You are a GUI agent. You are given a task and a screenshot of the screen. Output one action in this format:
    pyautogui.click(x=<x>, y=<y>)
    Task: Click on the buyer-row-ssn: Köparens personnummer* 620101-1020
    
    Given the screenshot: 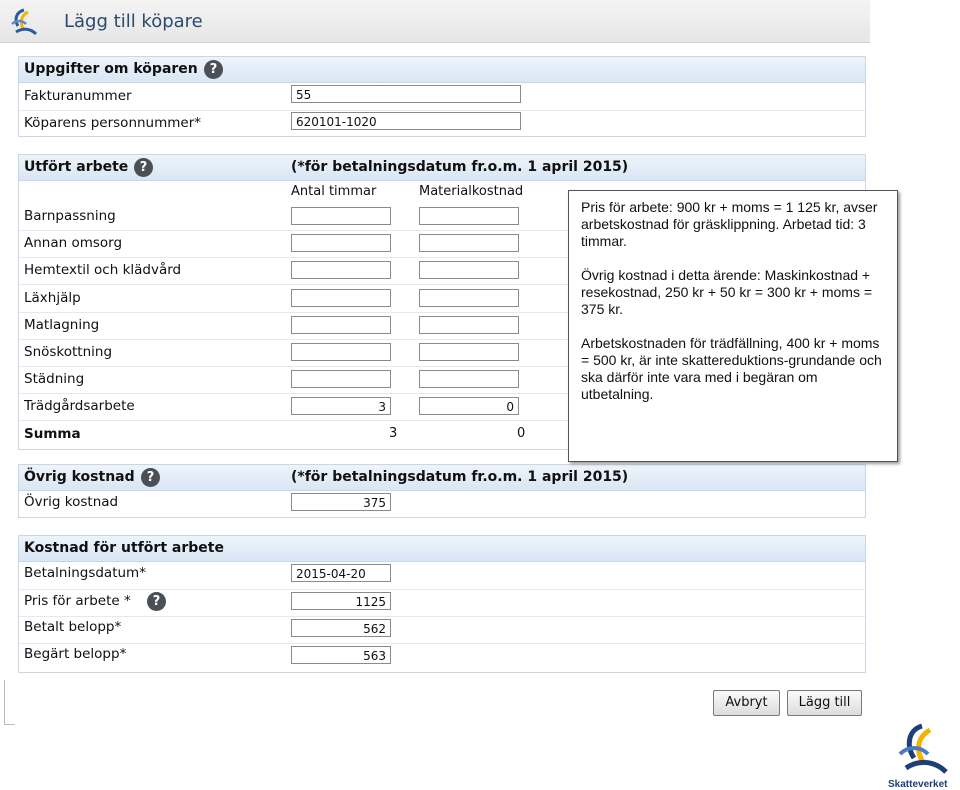 What is the action you would take?
    pyautogui.click(x=442, y=123)
    